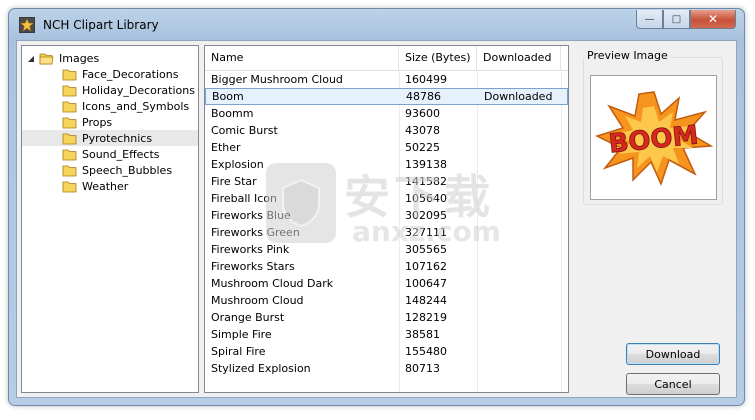 This screenshot has height=420, width=755. Describe the element at coordinates (226, 147) in the screenshot. I see `cell-name: Ether` at that location.